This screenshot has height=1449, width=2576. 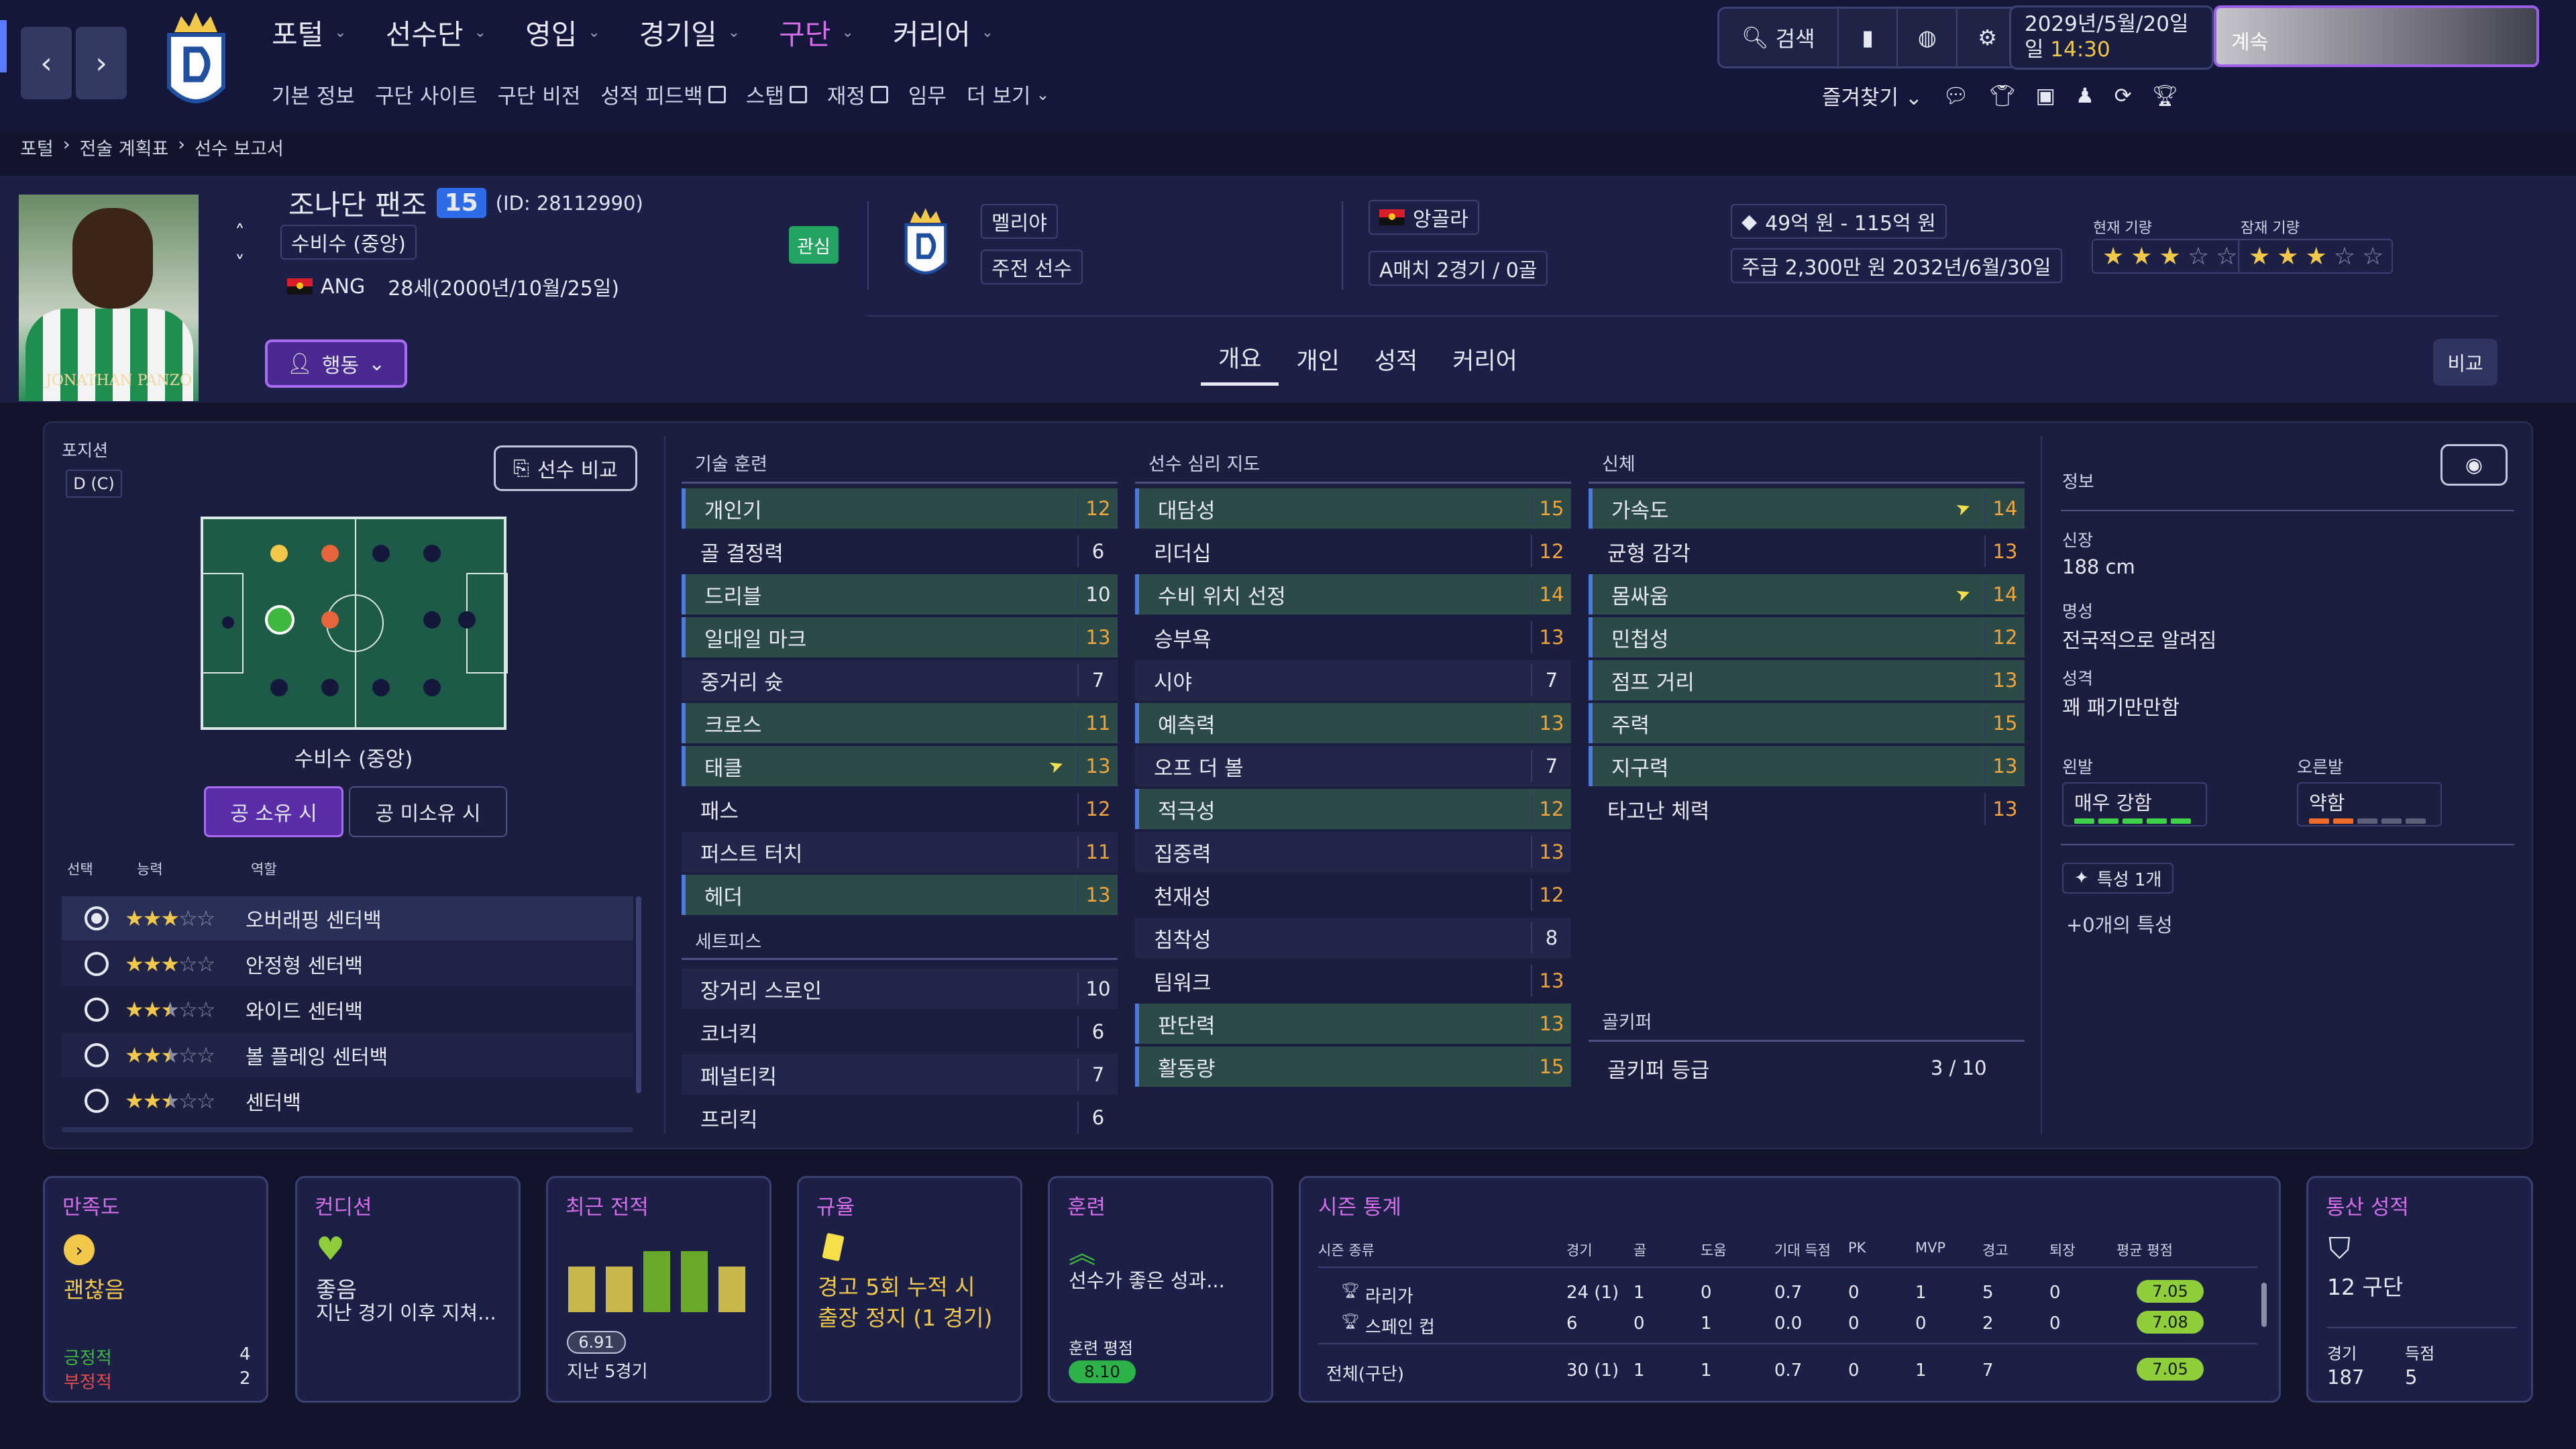 I want to click on compare-button: 비교, so click(x=2465, y=362).